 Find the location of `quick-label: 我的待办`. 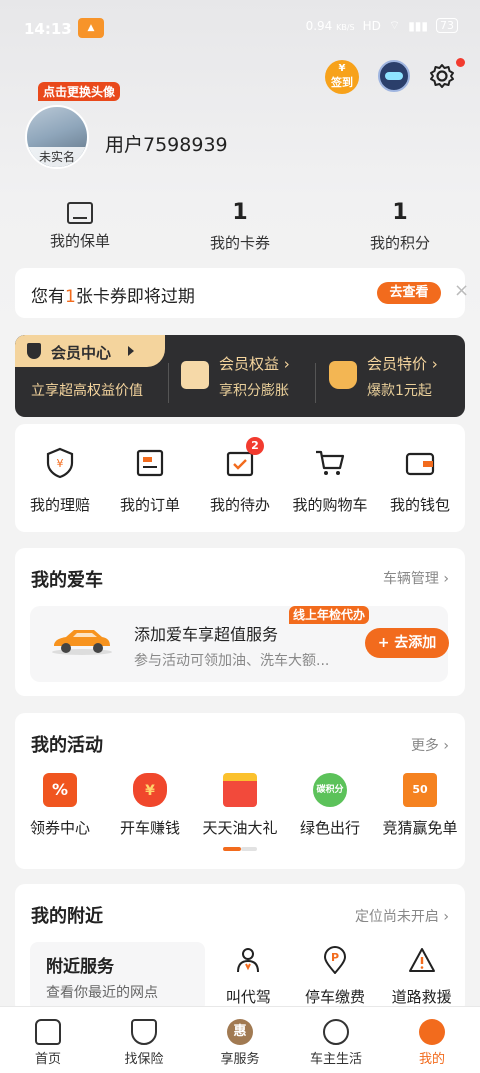

quick-label: 我的待办 is located at coordinates (239, 505).